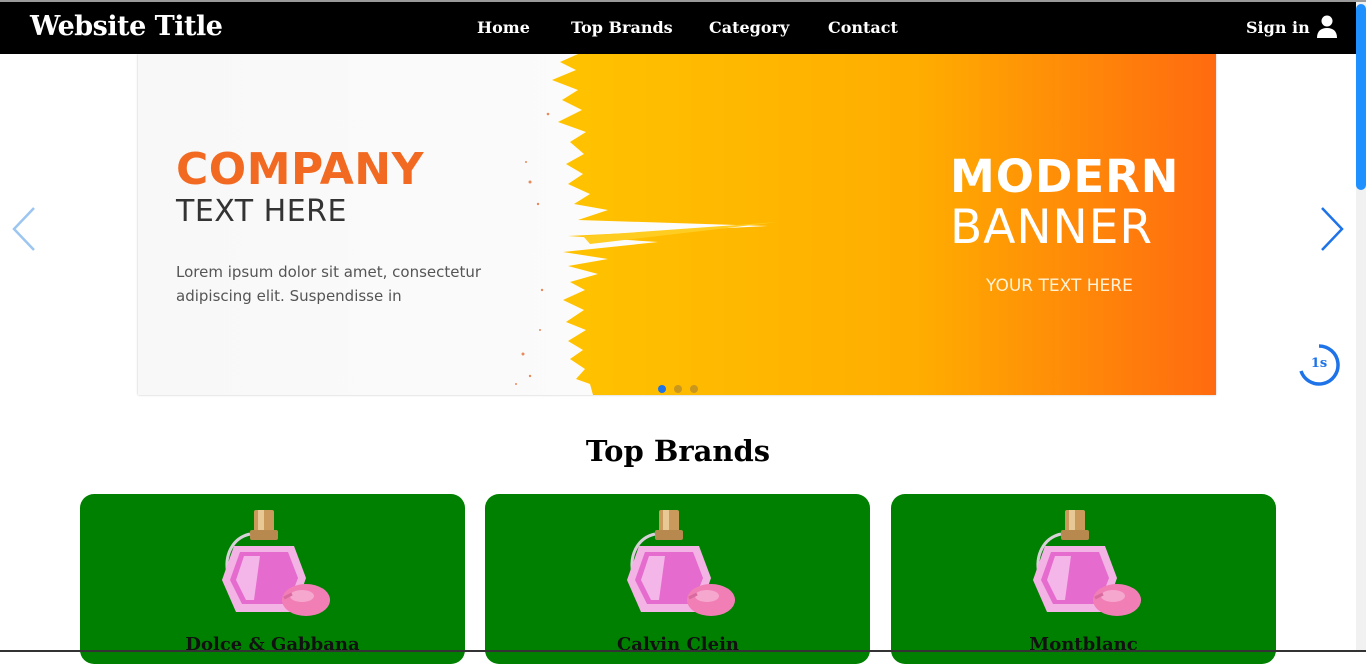 The image size is (1366, 664). I want to click on banner-company-text: COMPANY, so click(300, 169).